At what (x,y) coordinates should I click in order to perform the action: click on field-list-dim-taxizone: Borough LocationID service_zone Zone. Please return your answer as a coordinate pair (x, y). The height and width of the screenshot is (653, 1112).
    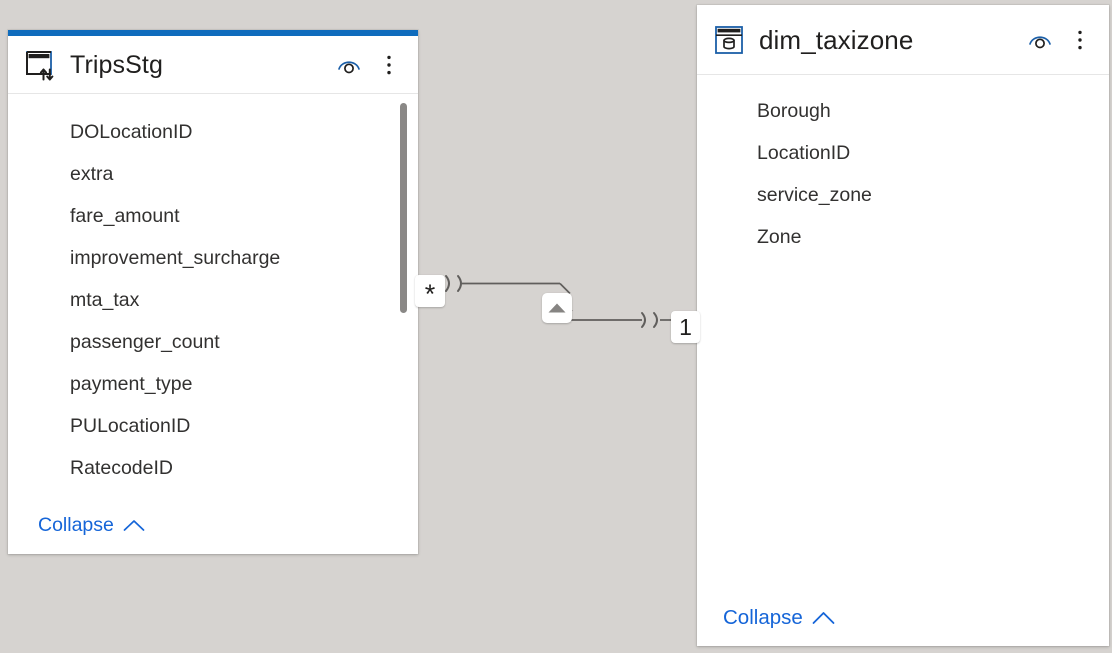
    Looking at the image, I should click on (903, 167).